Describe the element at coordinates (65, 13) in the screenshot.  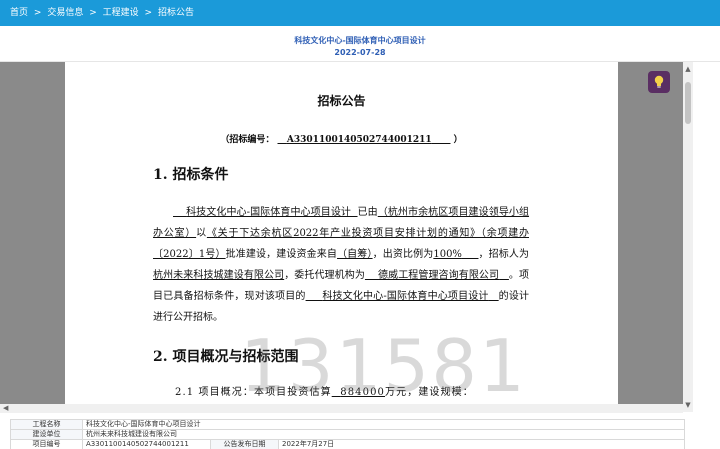
I see `breadcrumb-trading-info: 交易信息` at that location.